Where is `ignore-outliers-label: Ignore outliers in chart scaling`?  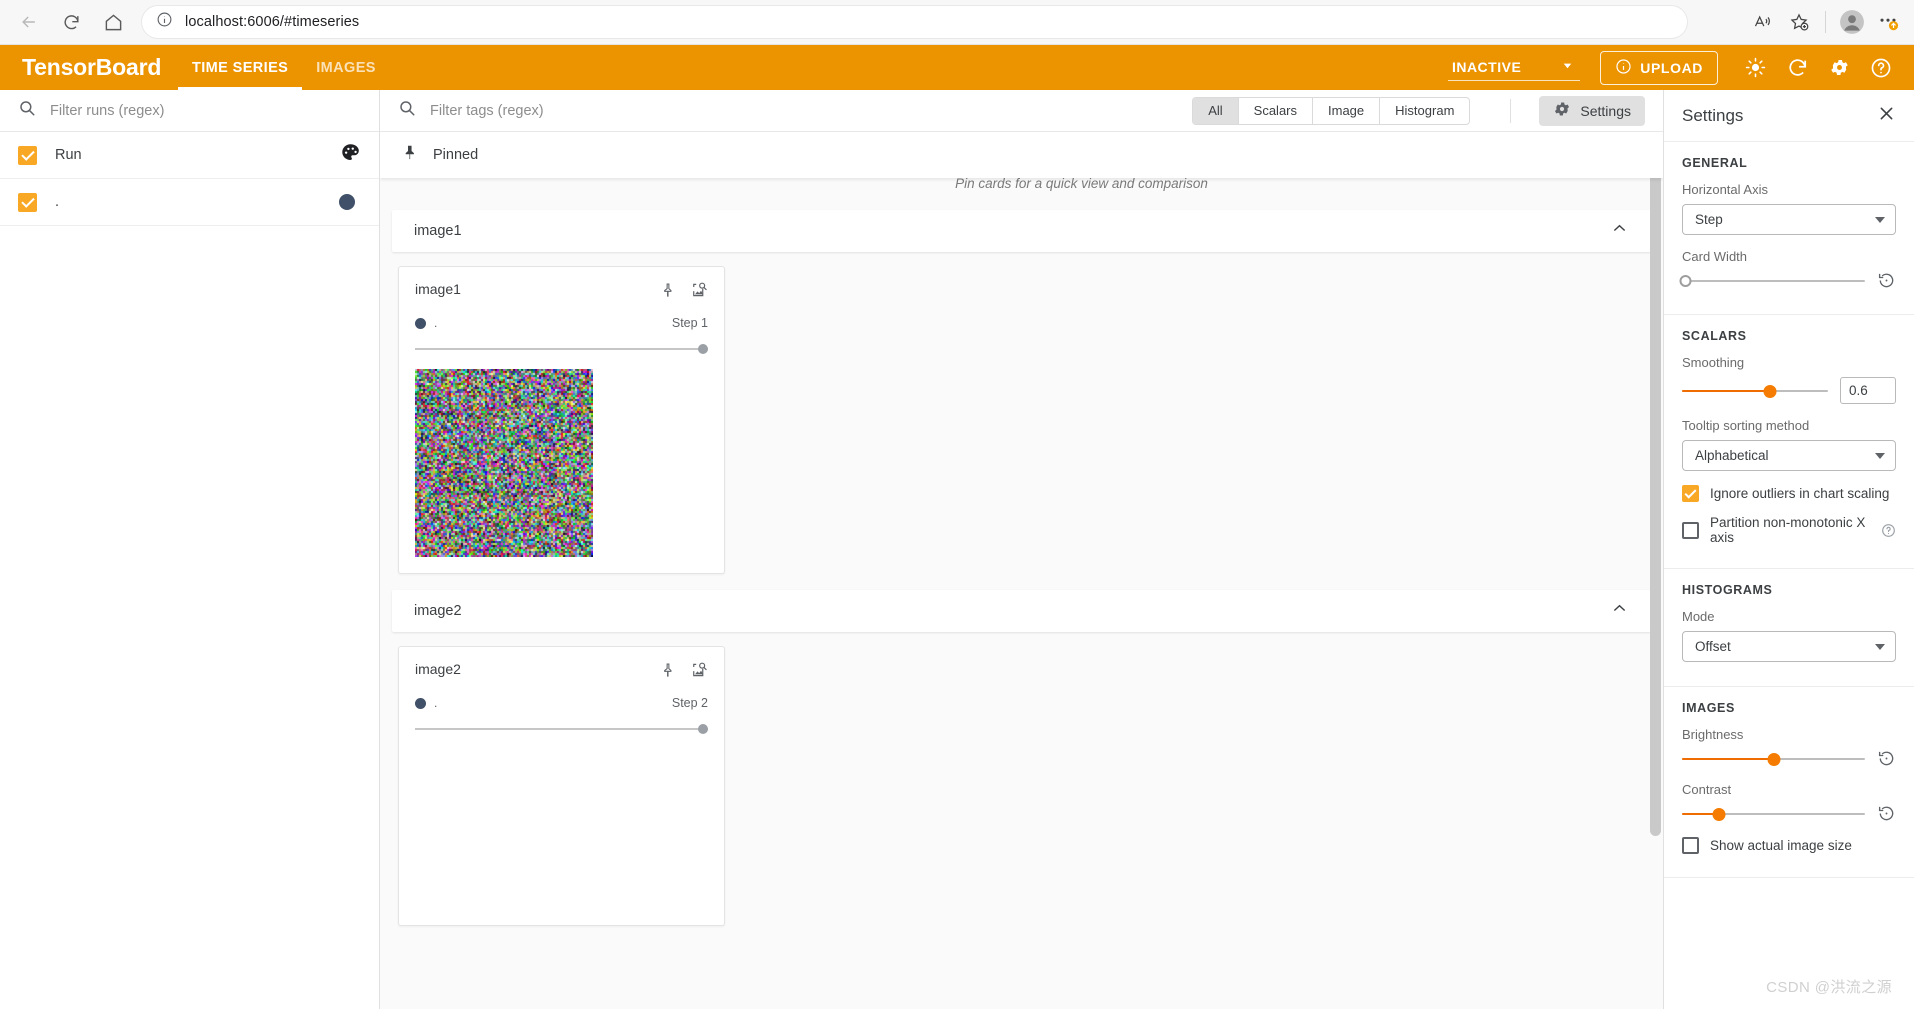
ignore-outliers-label: Ignore outliers in chart scaling is located at coordinates (1800, 493).